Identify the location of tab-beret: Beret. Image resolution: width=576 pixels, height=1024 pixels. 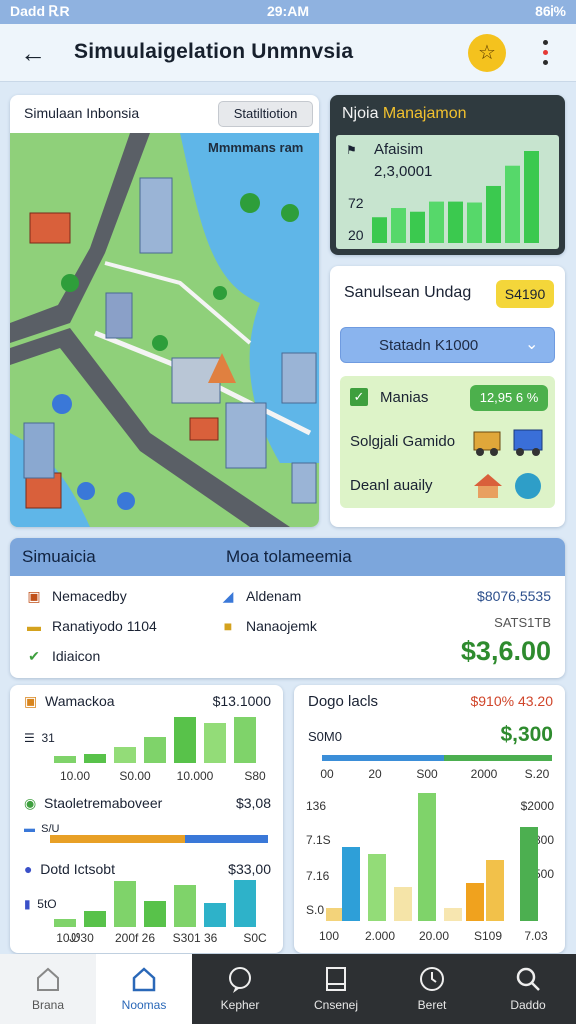
(432, 989).